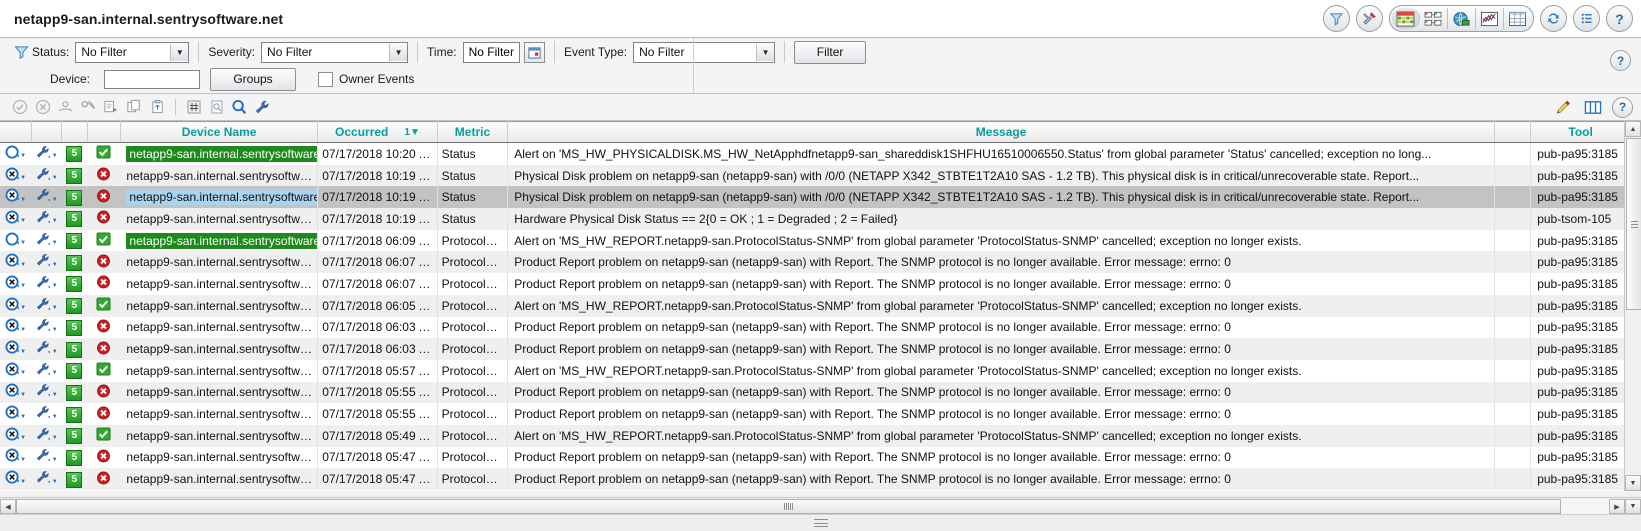  I want to click on assign-icon, so click(65, 107).